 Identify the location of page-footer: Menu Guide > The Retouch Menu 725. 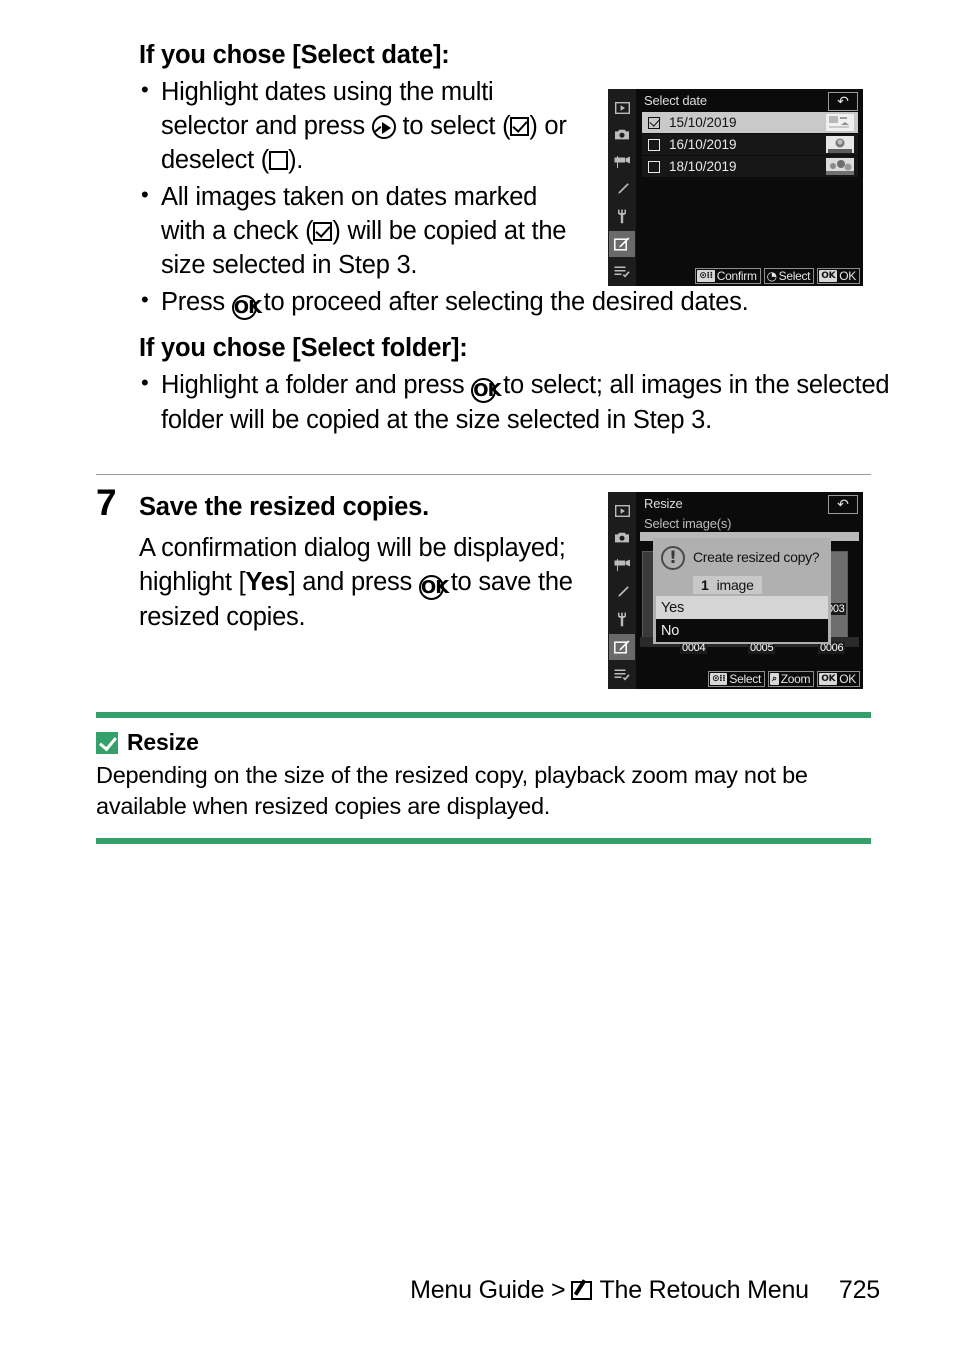
(477, 1290).